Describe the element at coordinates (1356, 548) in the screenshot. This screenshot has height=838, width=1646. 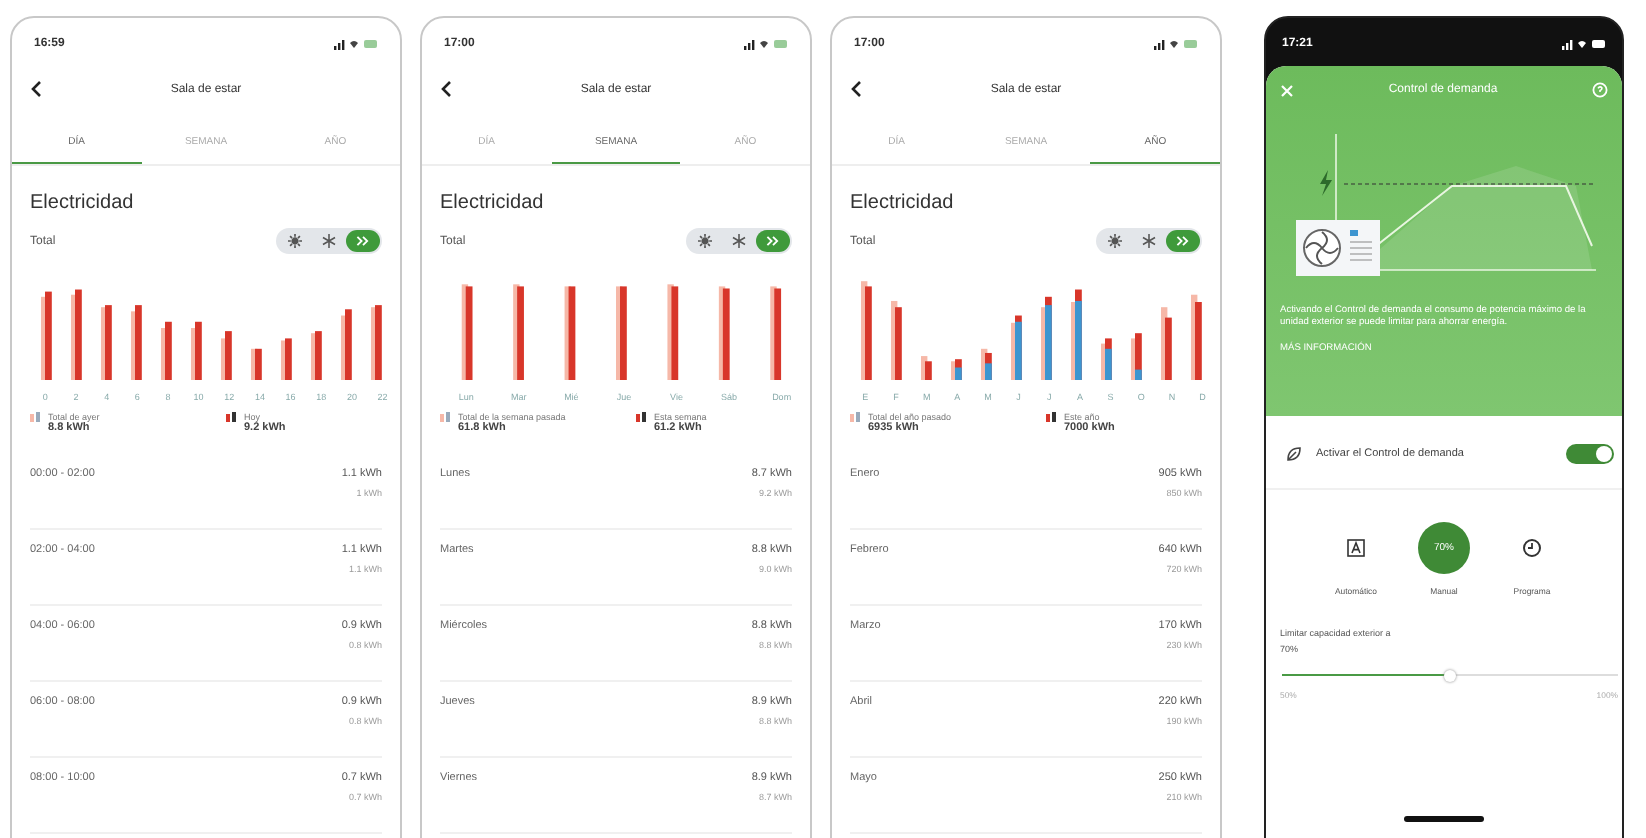
I see `letter-a-icon` at that location.